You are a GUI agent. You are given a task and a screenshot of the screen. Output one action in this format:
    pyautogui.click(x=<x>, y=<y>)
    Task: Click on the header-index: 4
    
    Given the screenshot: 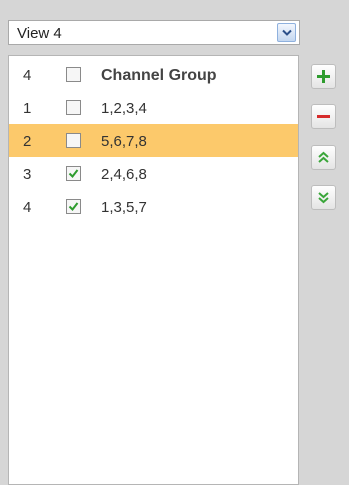 What is the action you would take?
    pyautogui.click(x=27, y=75)
    